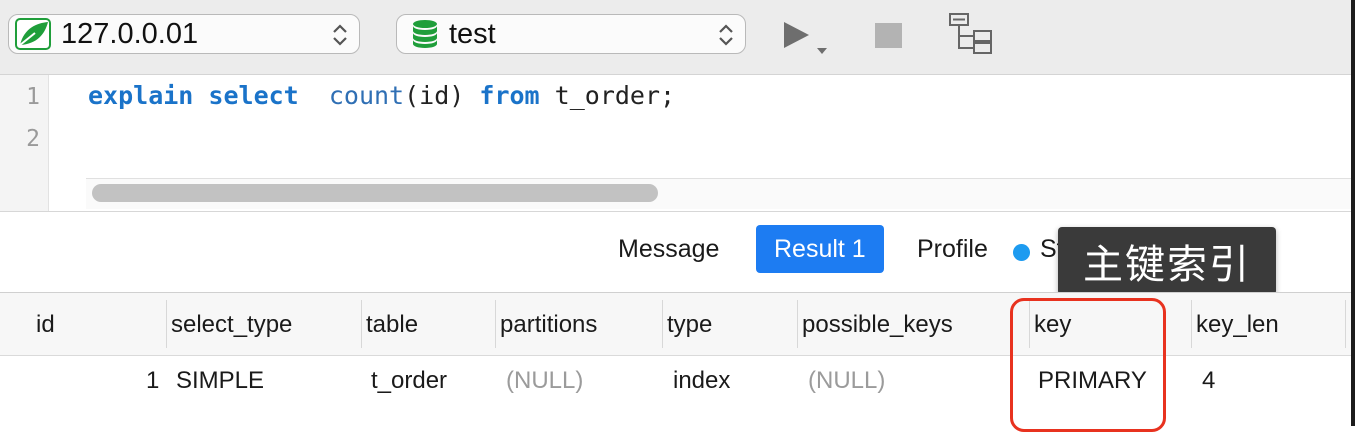  What do you see at coordinates (33, 139) in the screenshot?
I see `line-number: 2` at bounding box center [33, 139].